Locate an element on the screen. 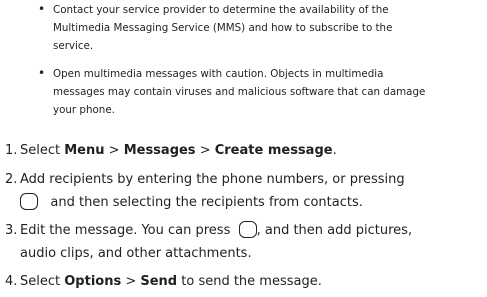  step-number: 2. is located at coordinates (11, 179).